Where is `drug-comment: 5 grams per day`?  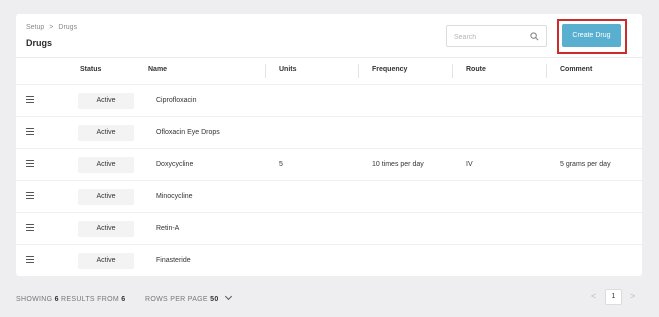 drug-comment: 5 grams per day is located at coordinates (585, 164).